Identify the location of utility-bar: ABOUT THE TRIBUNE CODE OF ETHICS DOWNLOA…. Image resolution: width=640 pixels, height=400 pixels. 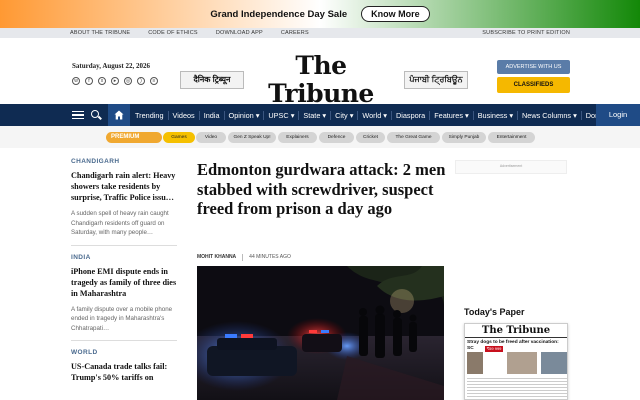
(320, 33).